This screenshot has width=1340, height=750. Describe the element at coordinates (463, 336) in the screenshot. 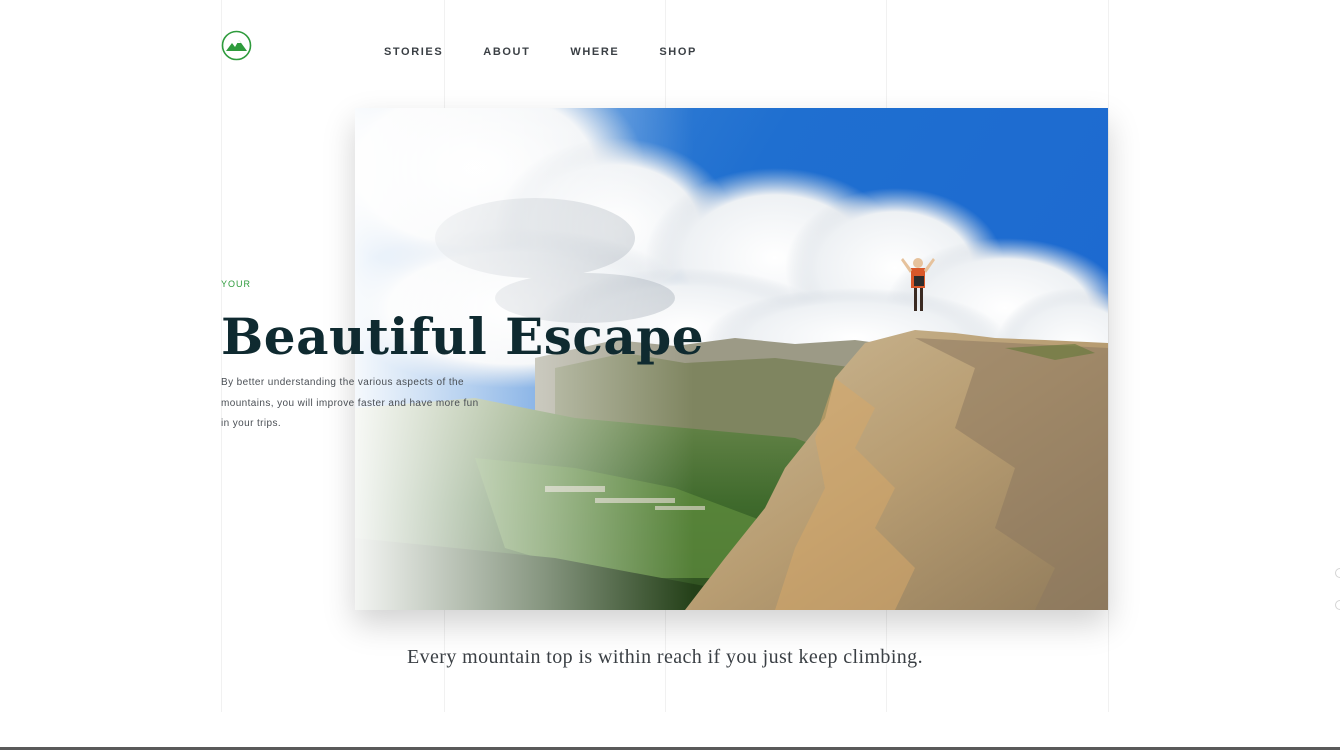

I see `page-title: Beautiful Escape` at that location.